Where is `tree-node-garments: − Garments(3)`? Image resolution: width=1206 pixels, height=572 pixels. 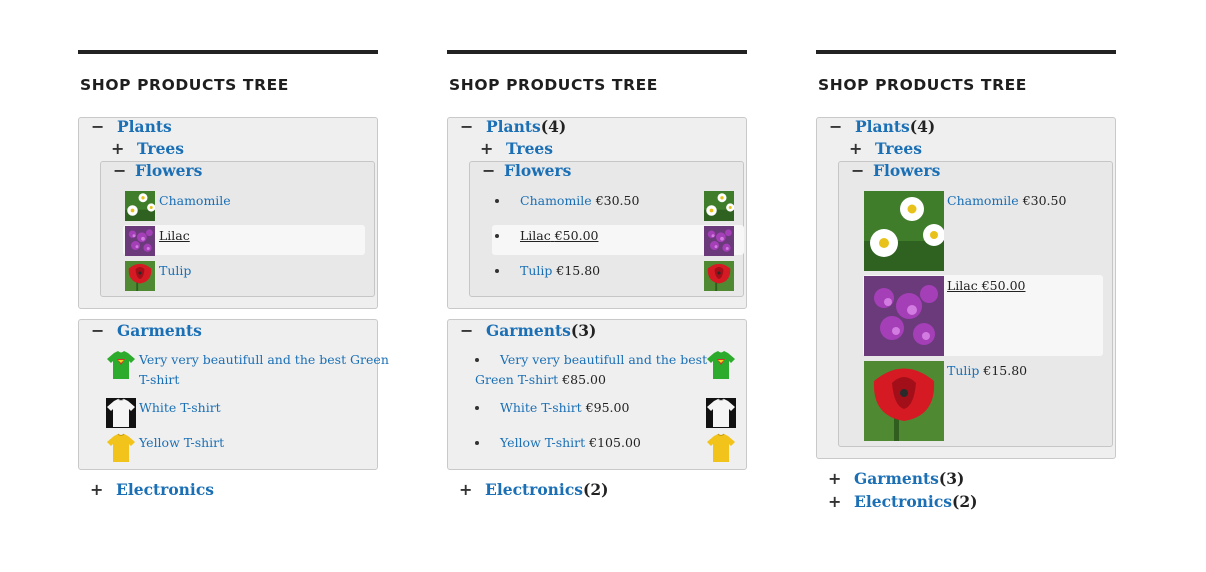
tree-node-garments: − Garments(3) is located at coordinates (528, 331).